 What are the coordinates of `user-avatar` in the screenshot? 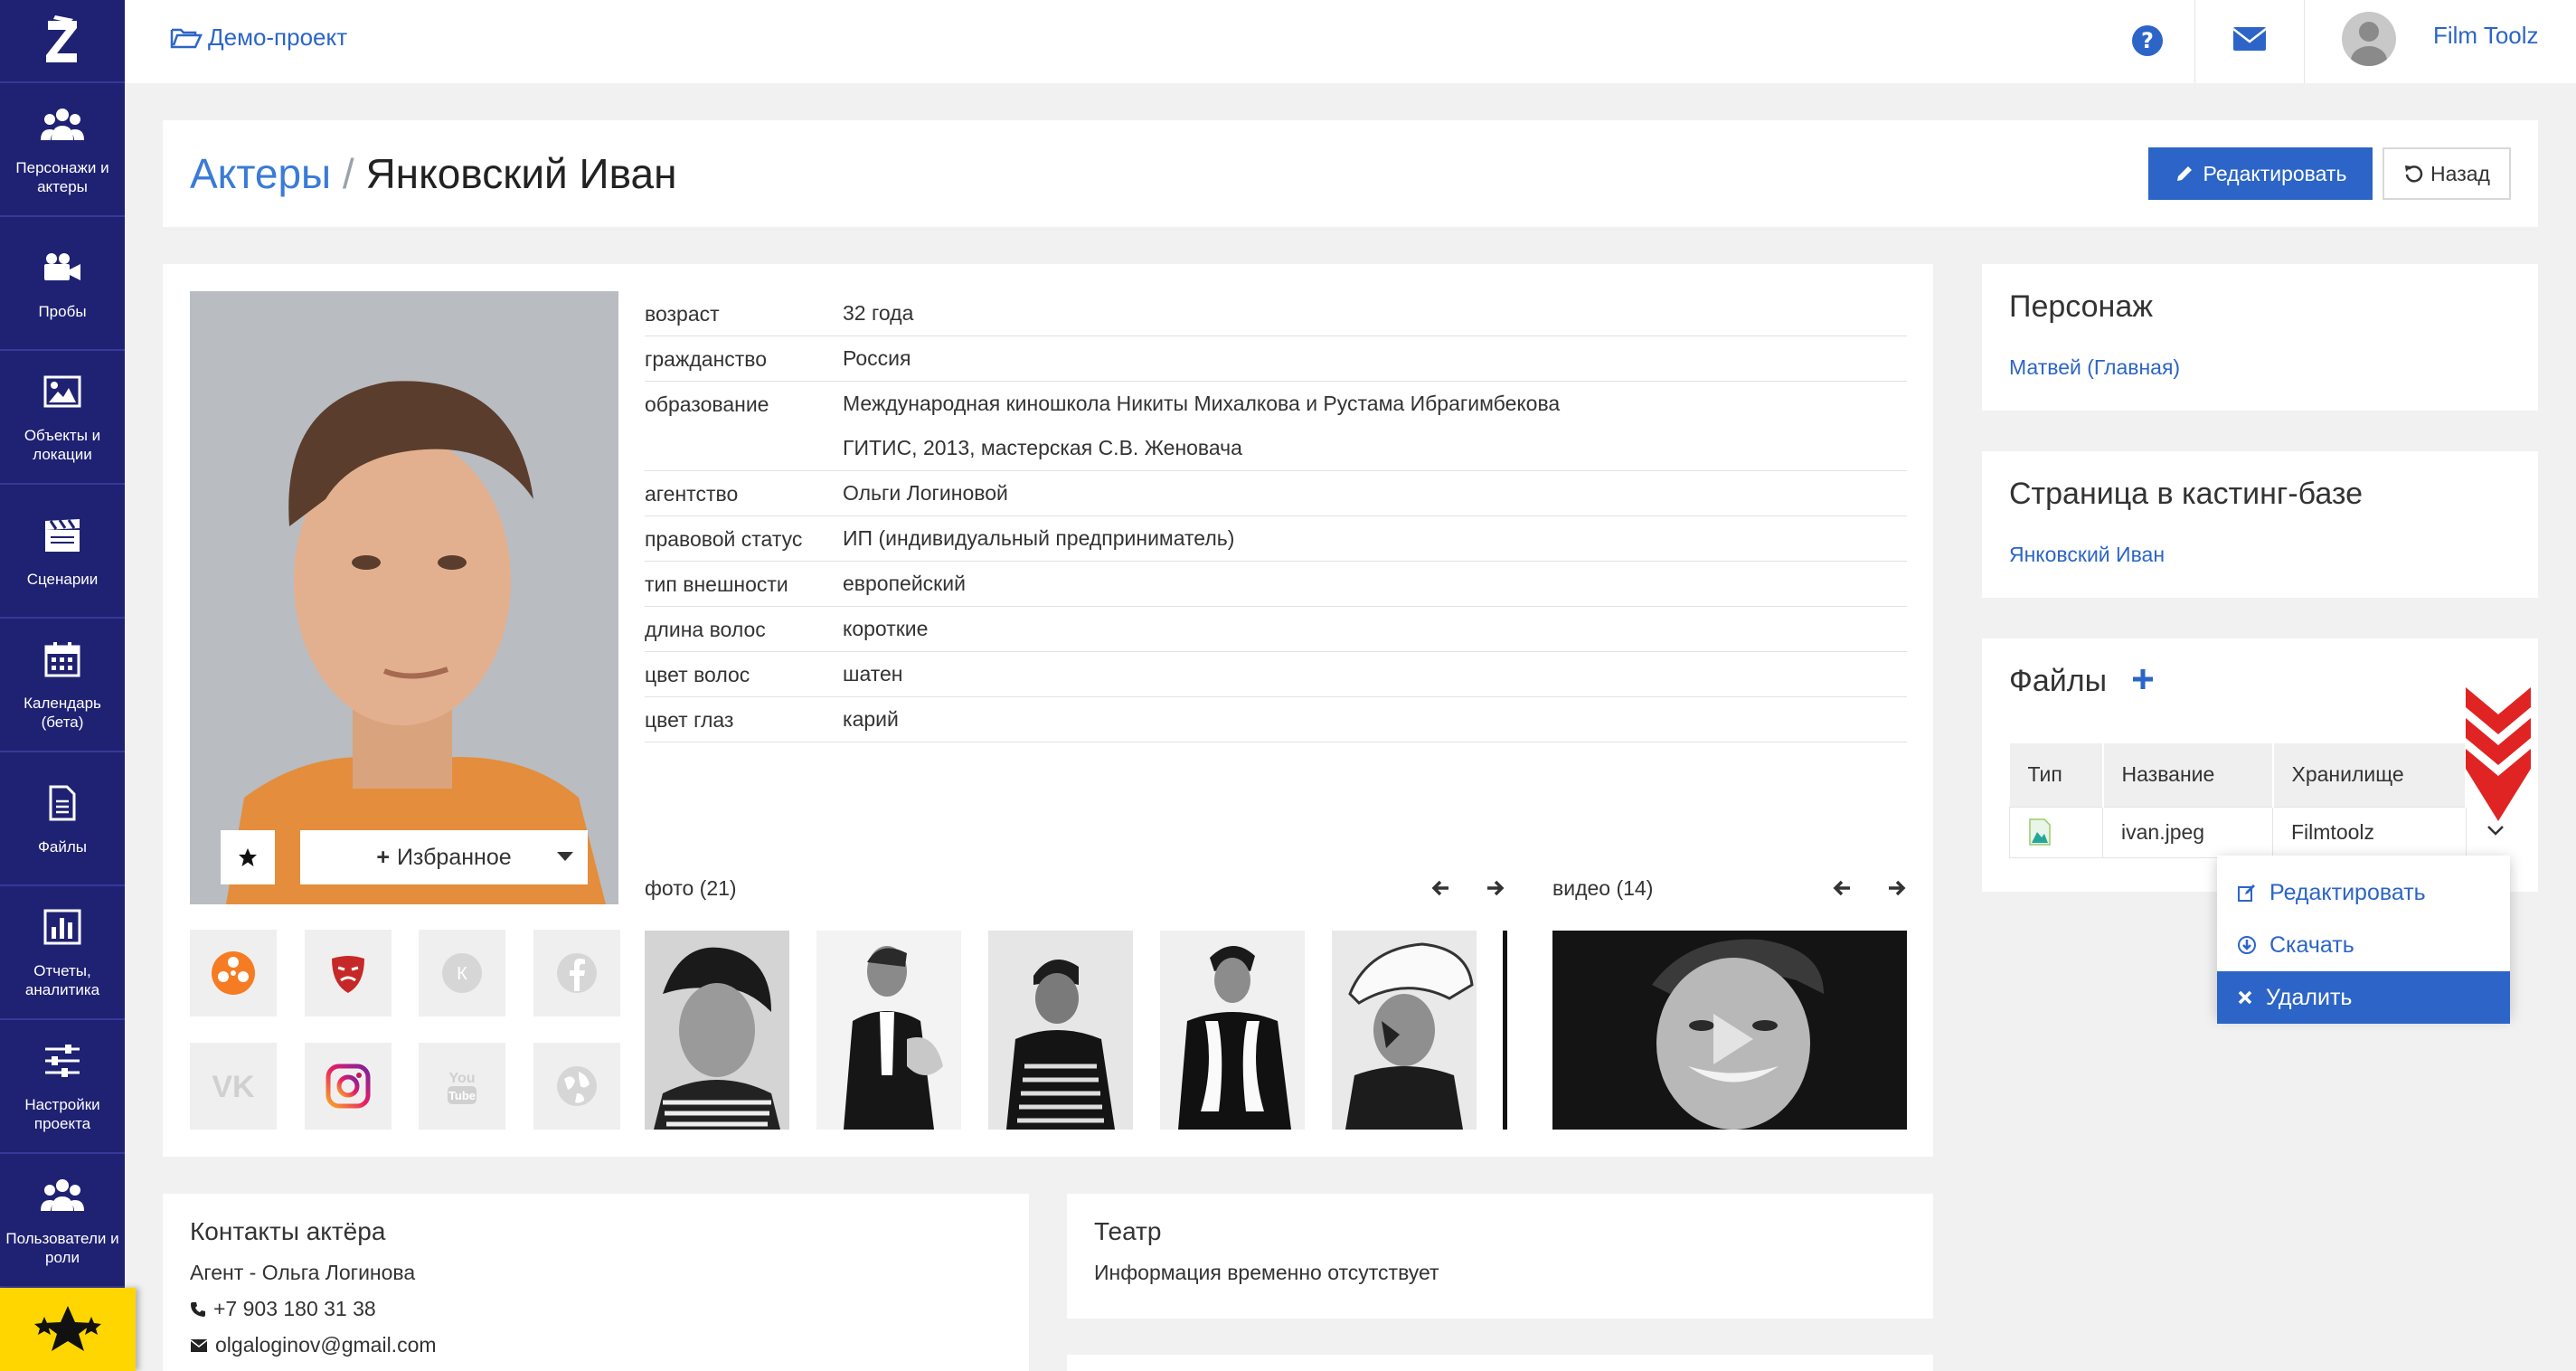 It's located at (2369, 39).